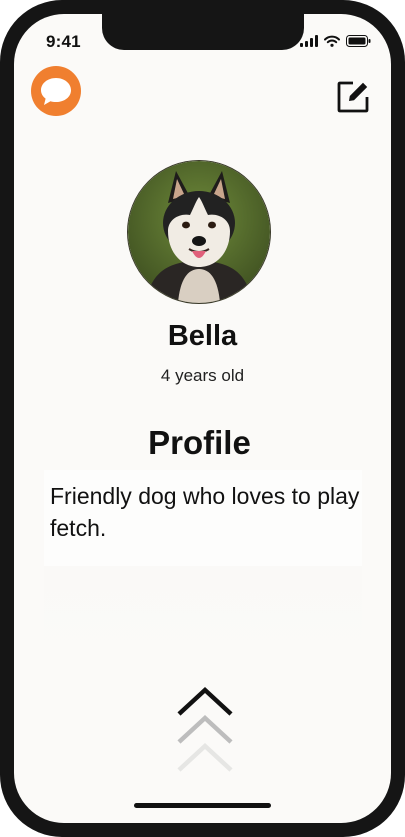 The height and width of the screenshot is (837, 405). What do you see at coordinates (358, 41) in the screenshot?
I see `battery-icon` at bounding box center [358, 41].